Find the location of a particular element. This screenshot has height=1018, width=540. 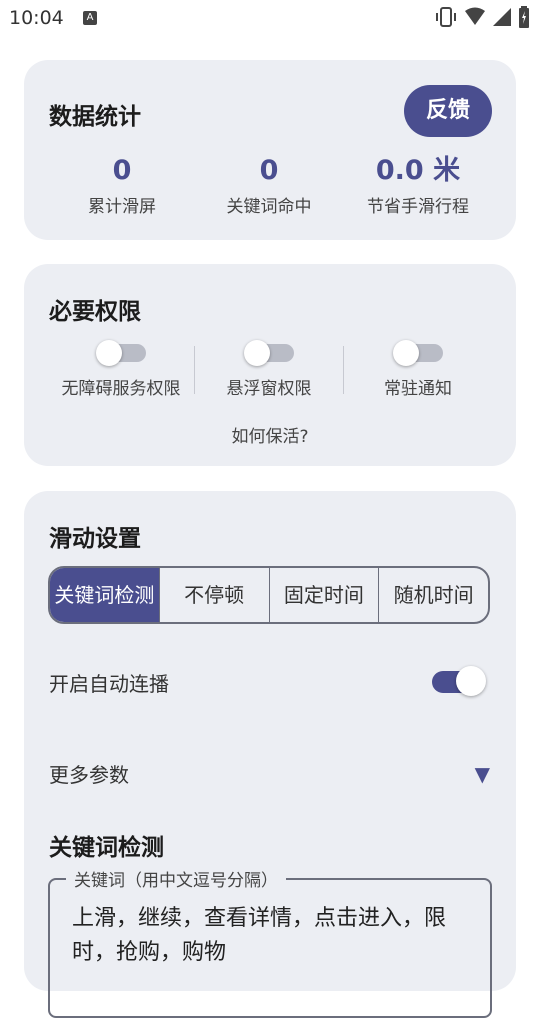

stat-value: 0.0 米 is located at coordinates (418, 170).